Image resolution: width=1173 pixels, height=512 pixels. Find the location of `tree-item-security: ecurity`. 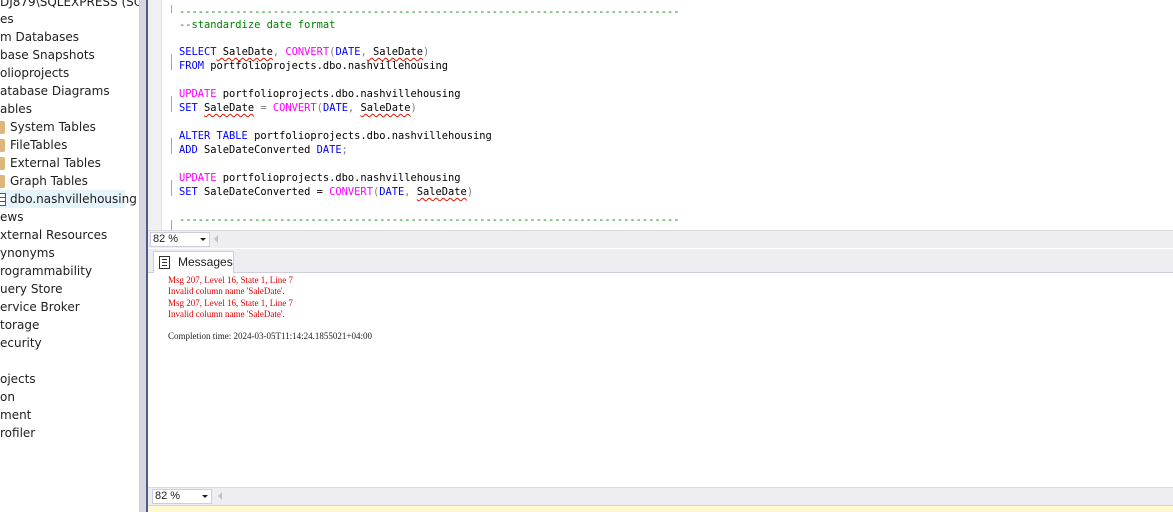

tree-item-security: ecurity is located at coordinates (21, 343).